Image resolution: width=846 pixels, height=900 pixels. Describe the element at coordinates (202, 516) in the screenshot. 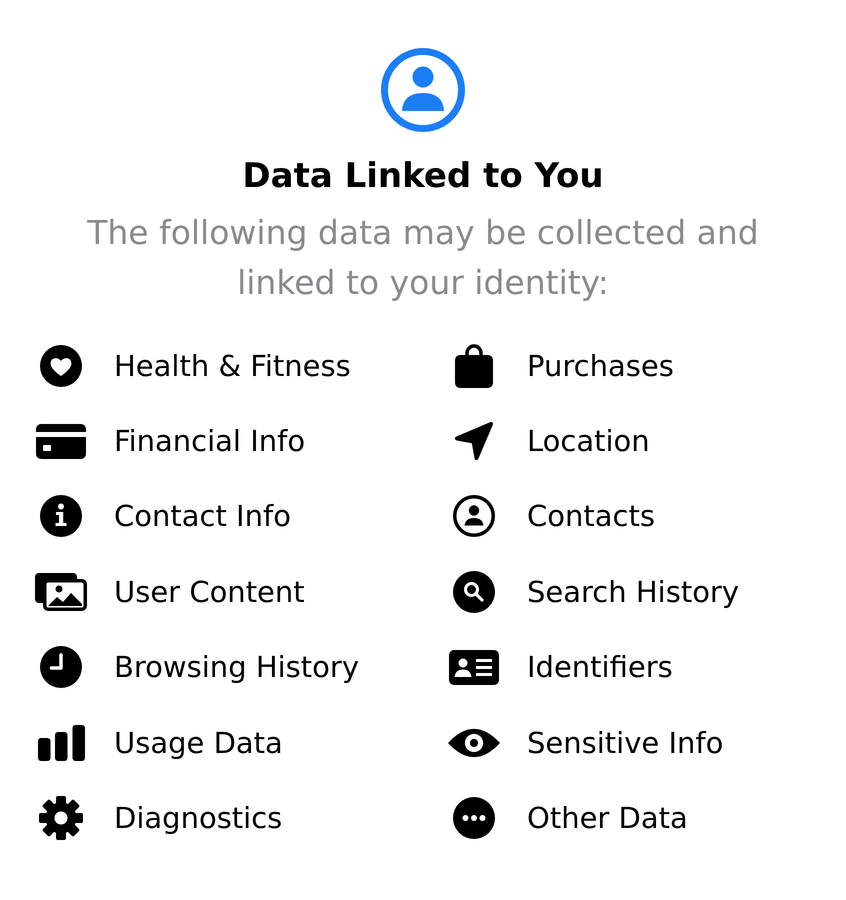

I see `category-label: Contact Info` at that location.